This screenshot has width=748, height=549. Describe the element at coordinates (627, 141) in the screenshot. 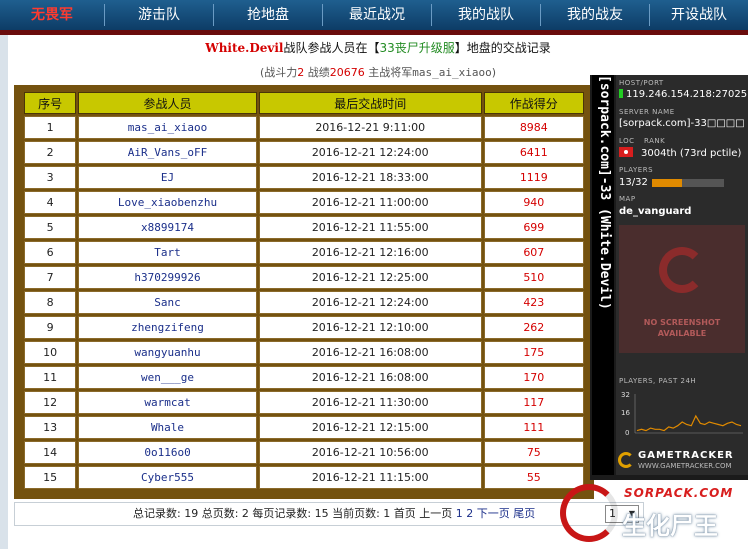

I see `loc-label: LOC` at that location.